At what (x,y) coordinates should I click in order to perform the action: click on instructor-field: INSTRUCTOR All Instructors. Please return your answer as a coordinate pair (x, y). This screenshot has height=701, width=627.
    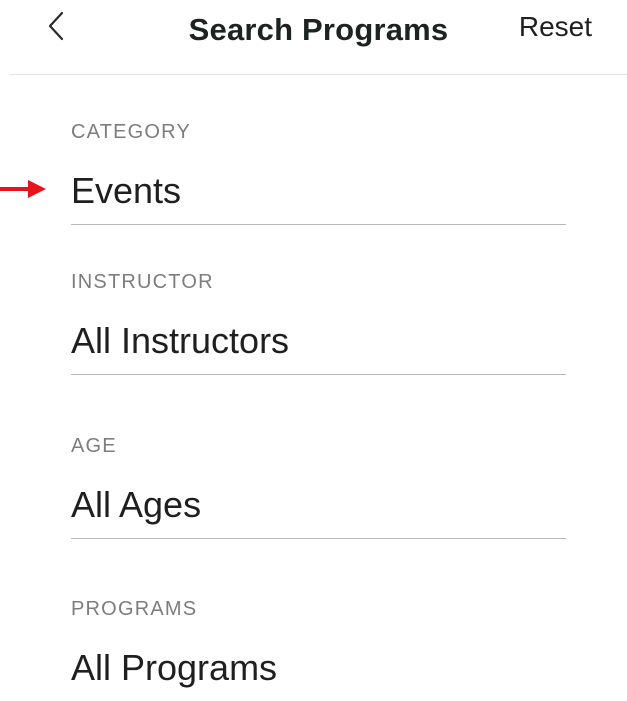
    Looking at the image, I should click on (318, 322).